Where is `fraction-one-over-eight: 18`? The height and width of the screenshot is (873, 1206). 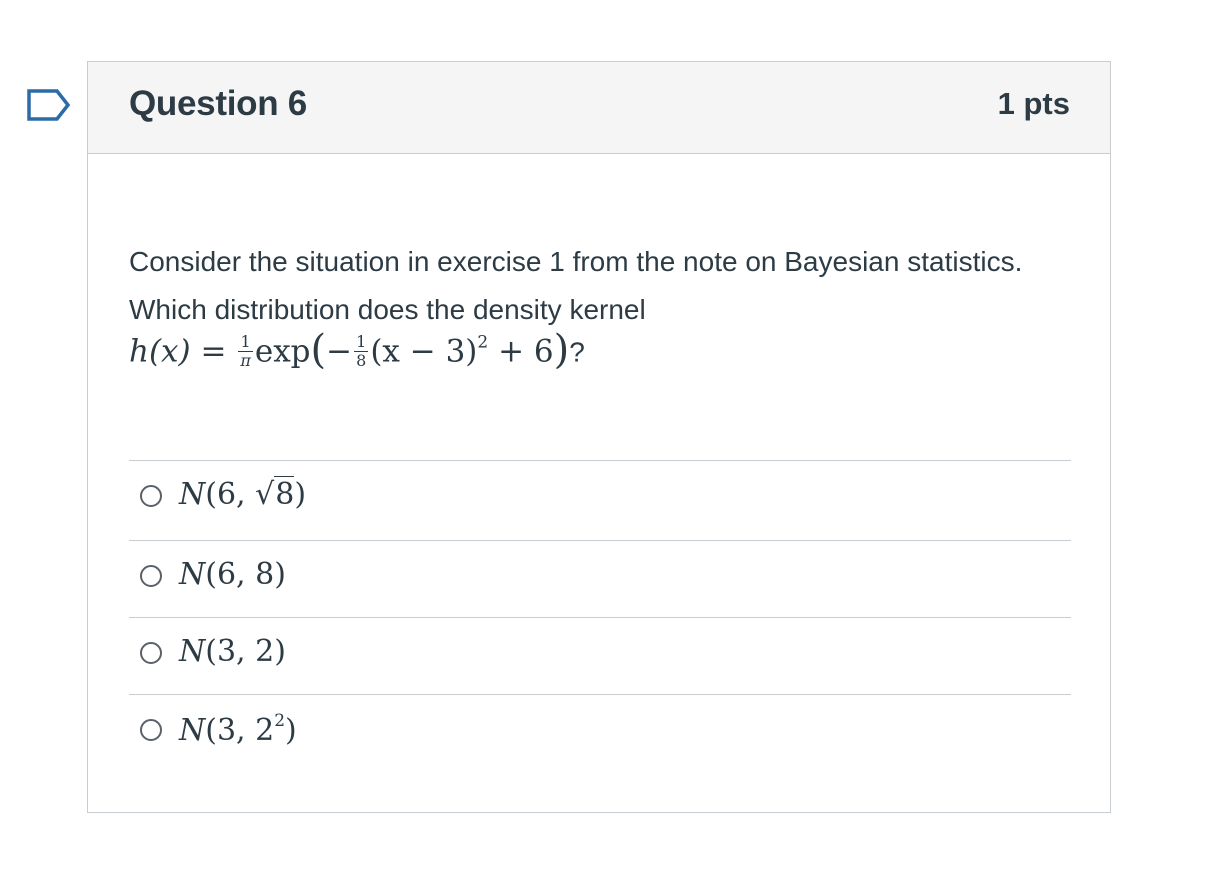 fraction-one-over-eight: 18 is located at coordinates (361, 350).